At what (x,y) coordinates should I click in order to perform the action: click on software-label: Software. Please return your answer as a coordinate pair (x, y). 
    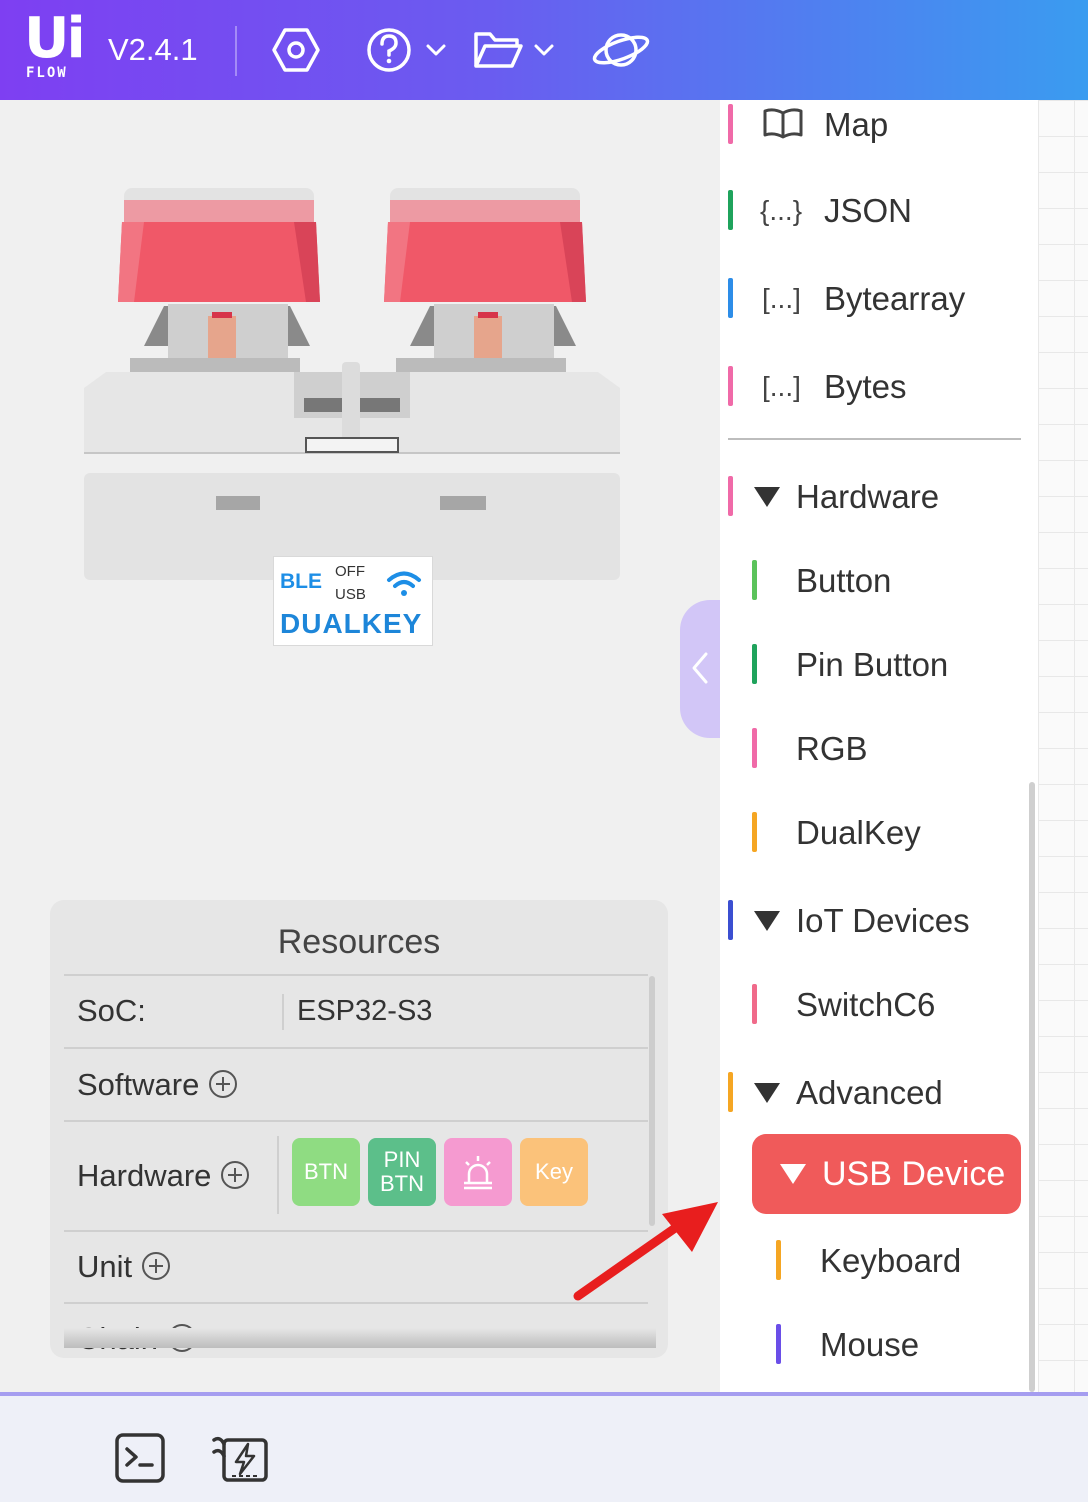
    Looking at the image, I should click on (138, 1084).